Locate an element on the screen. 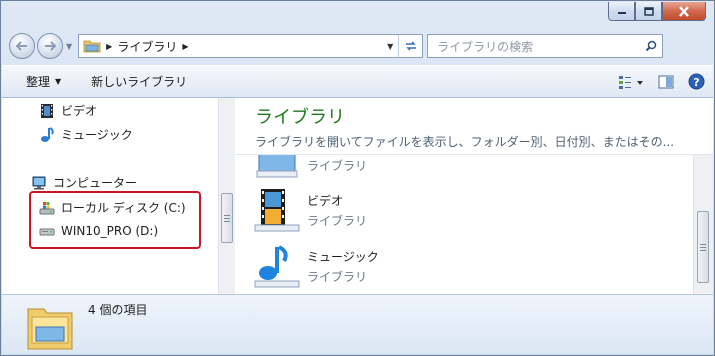 The image size is (715, 356). drive-highlight-frame is located at coordinates (115, 220).